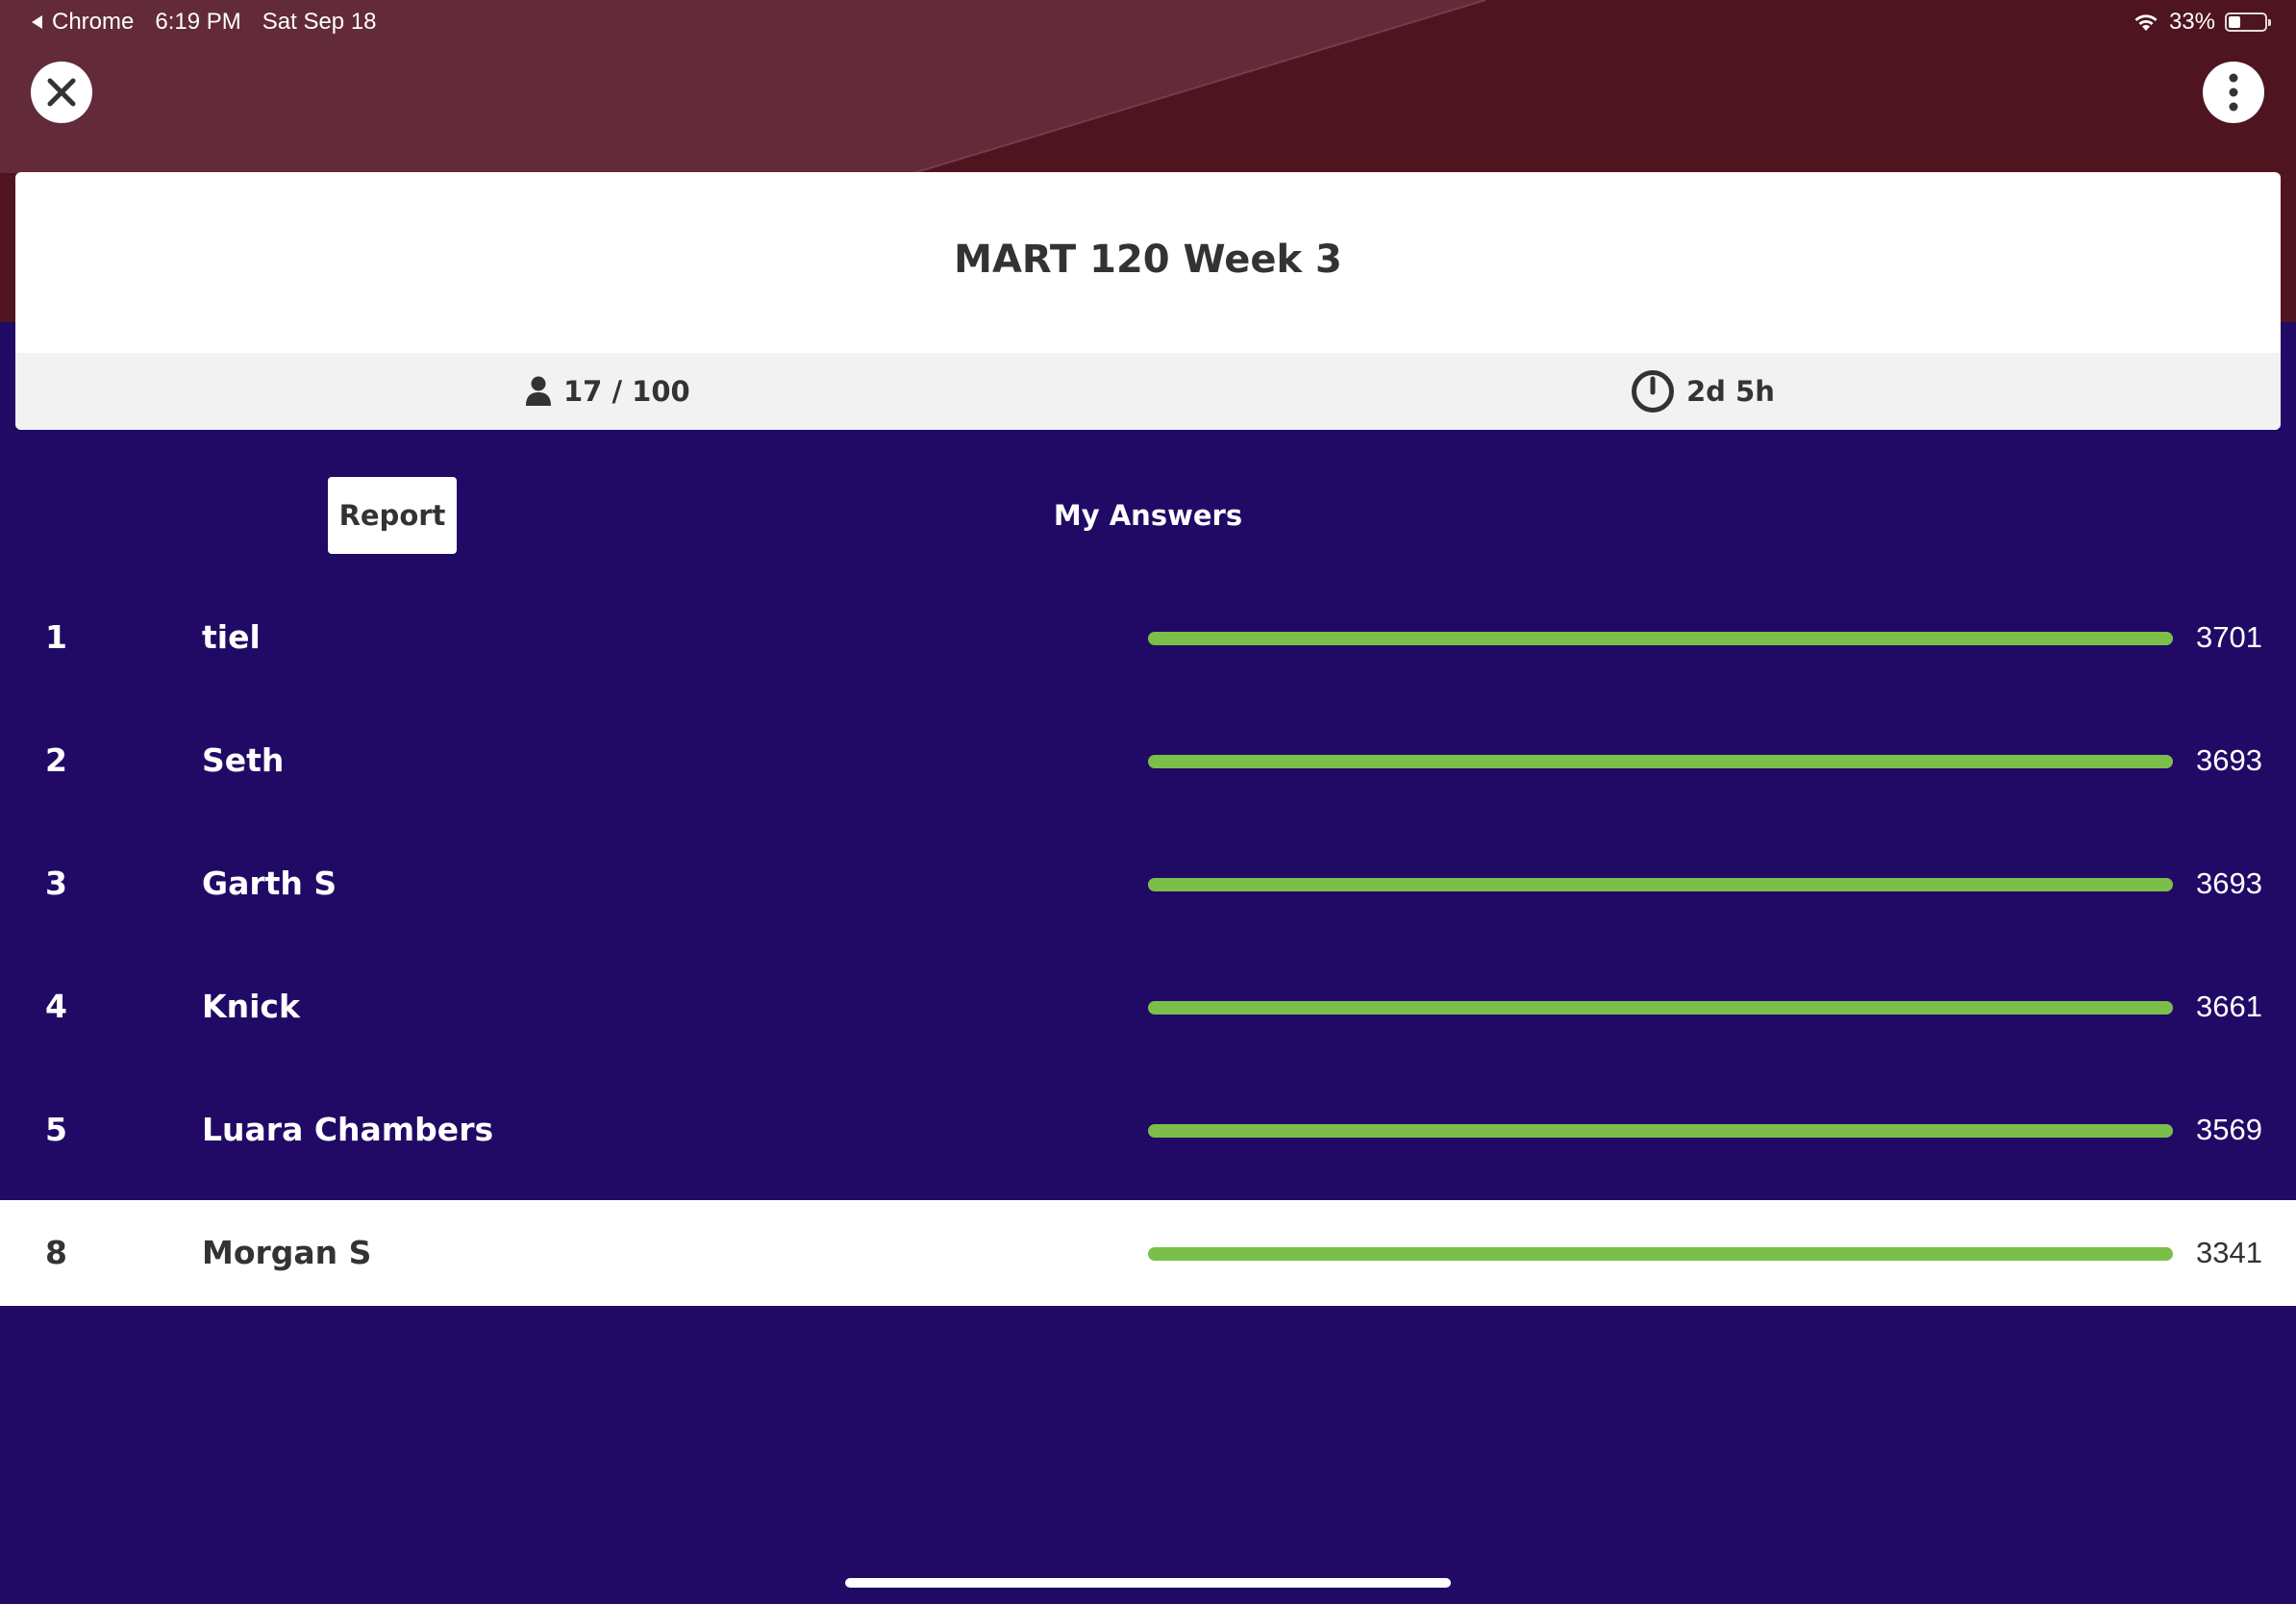  I want to click on close-button, so click(61, 92).